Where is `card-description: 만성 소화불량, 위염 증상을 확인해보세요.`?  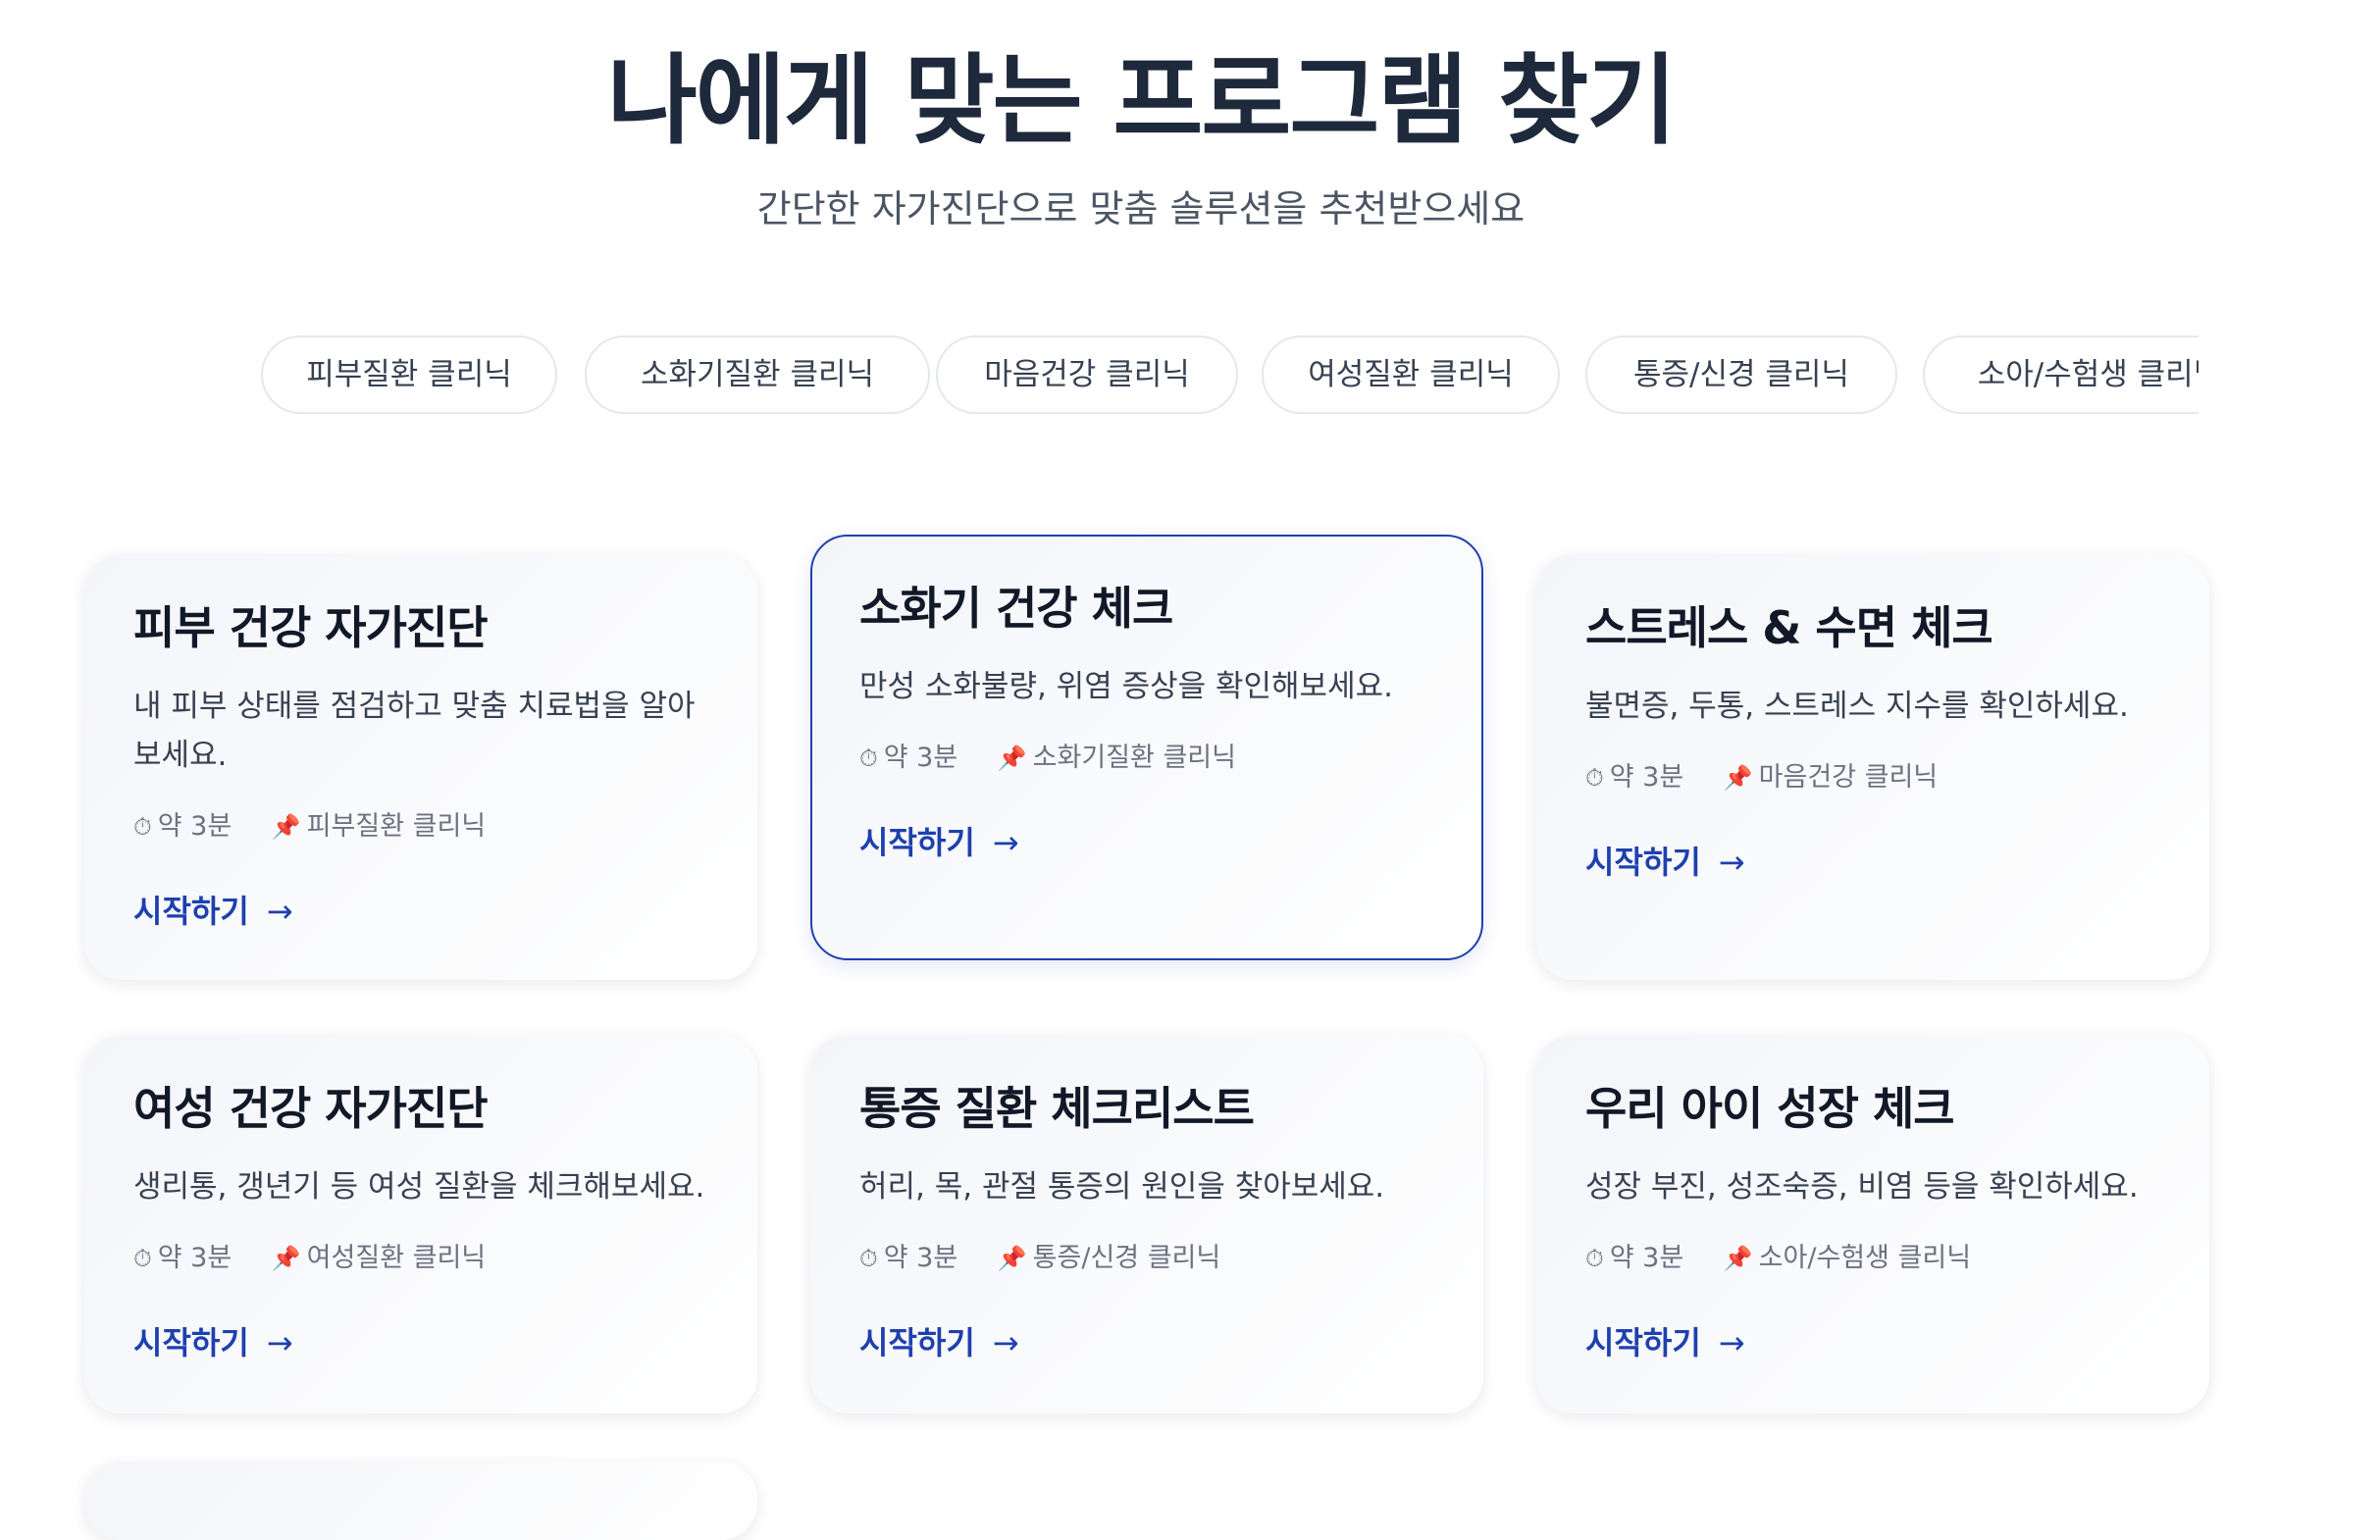 card-description: 만성 소화불량, 위염 증상을 확인해보세요. is located at coordinates (1126, 686).